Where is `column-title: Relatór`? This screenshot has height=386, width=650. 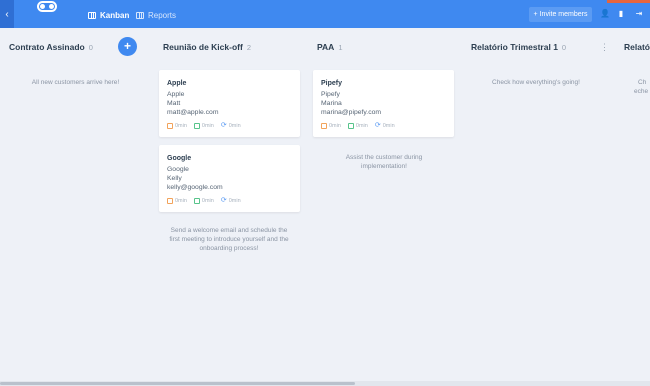 column-title: Relatór is located at coordinates (637, 47).